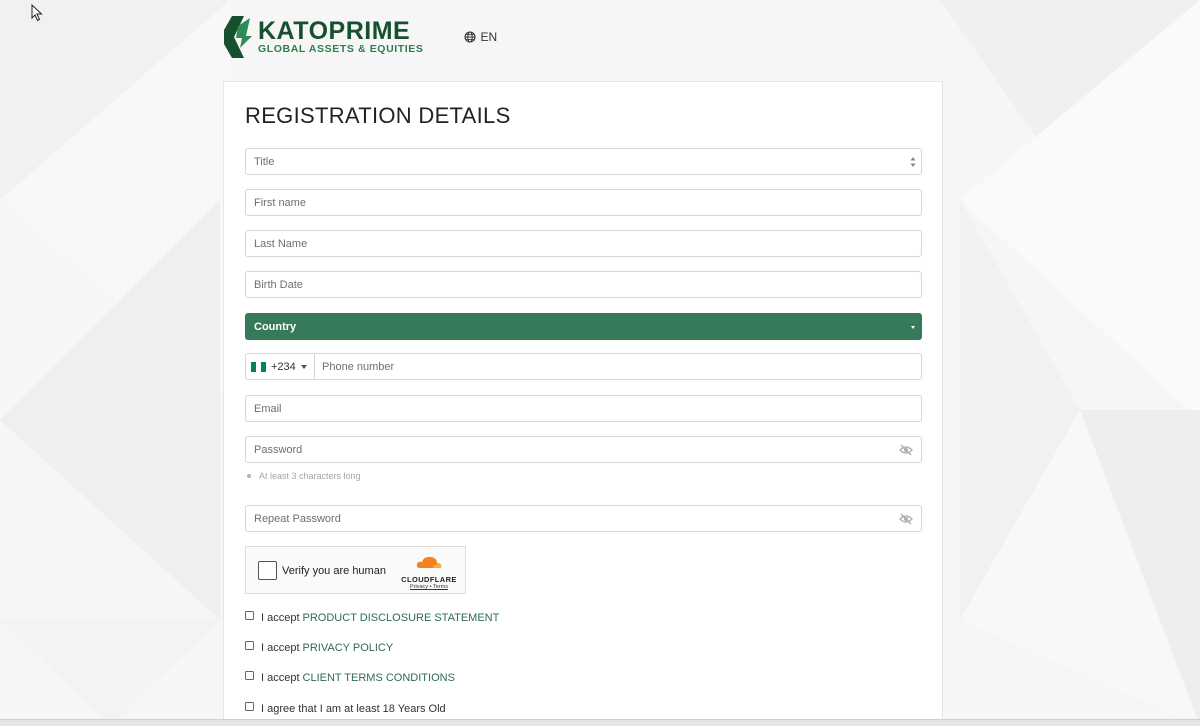 The width and height of the screenshot is (1200, 726). I want to click on product-disclosure-link: PRODUCT DISCLOSURE STATEMENT, so click(401, 618).